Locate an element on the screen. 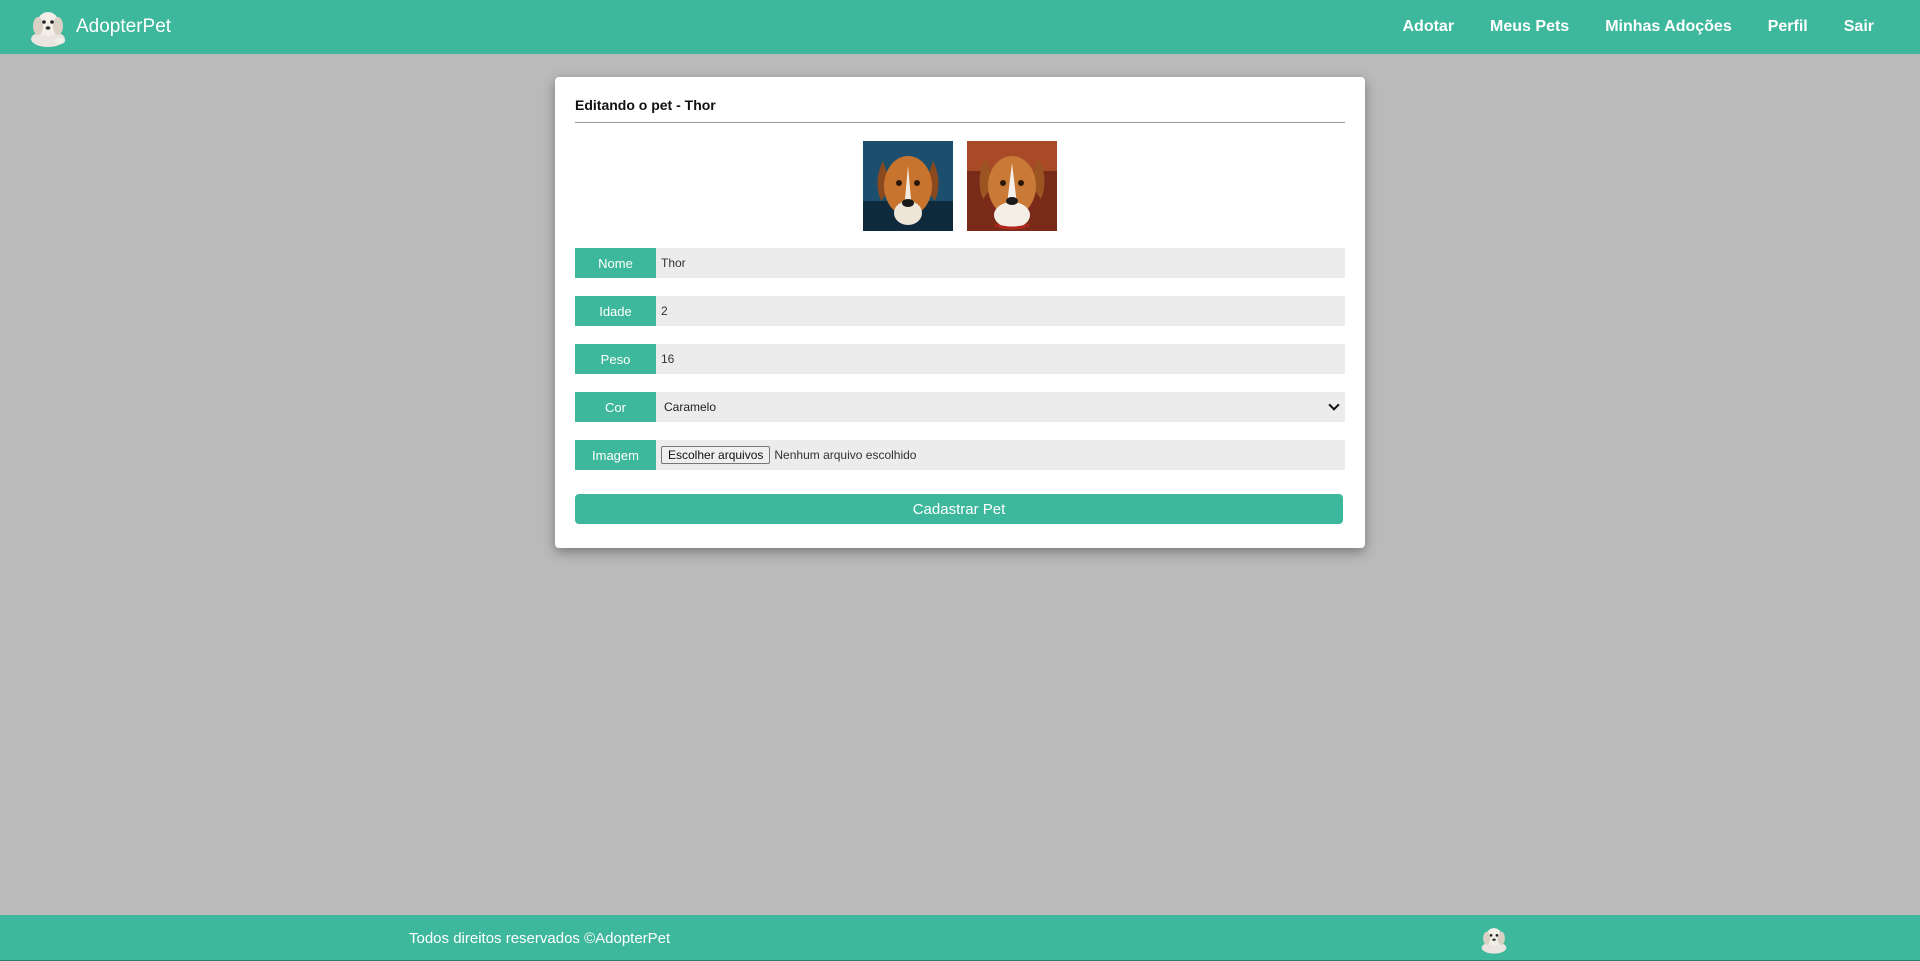  cor-field-row: Cor Caramelo is located at coordinates (960, 407).